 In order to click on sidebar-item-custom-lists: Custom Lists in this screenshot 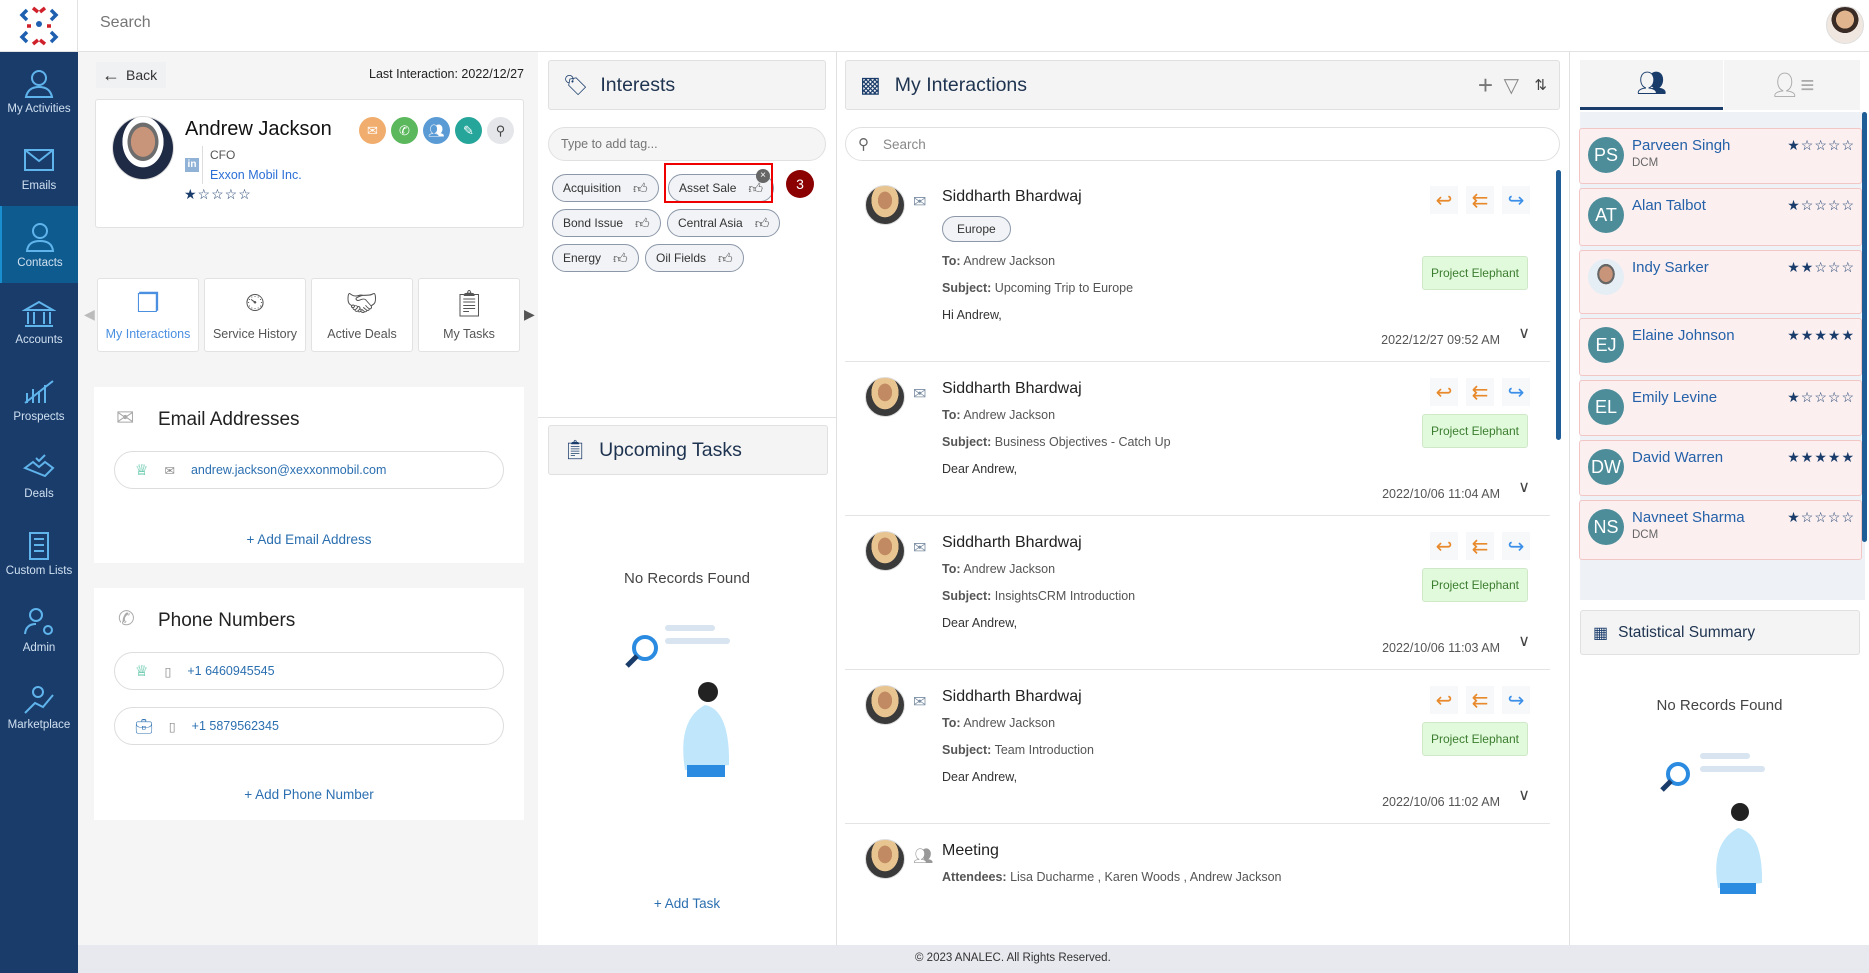, I will do `click(39, 552)`.